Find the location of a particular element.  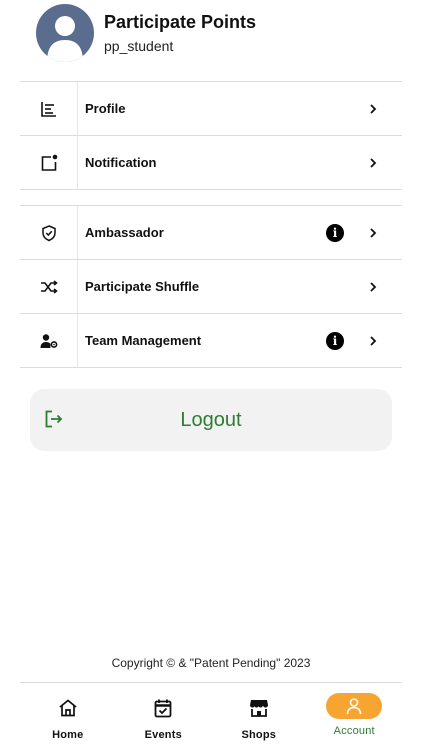

chart-list-icon is located at coordinates (48, 109).